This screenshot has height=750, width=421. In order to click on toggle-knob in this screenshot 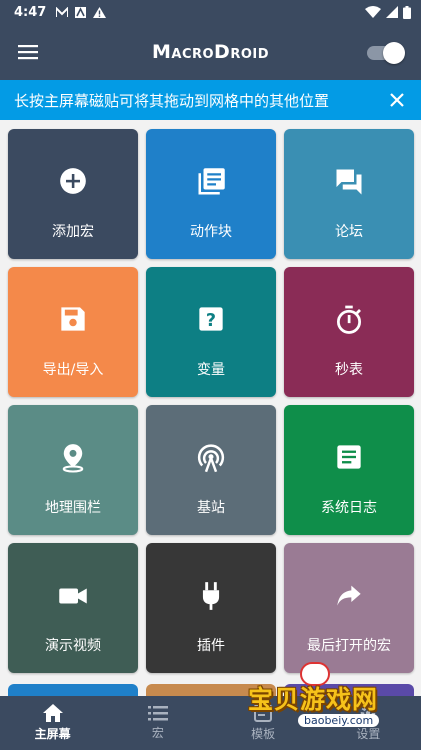, I will do `click(394, 53)`.